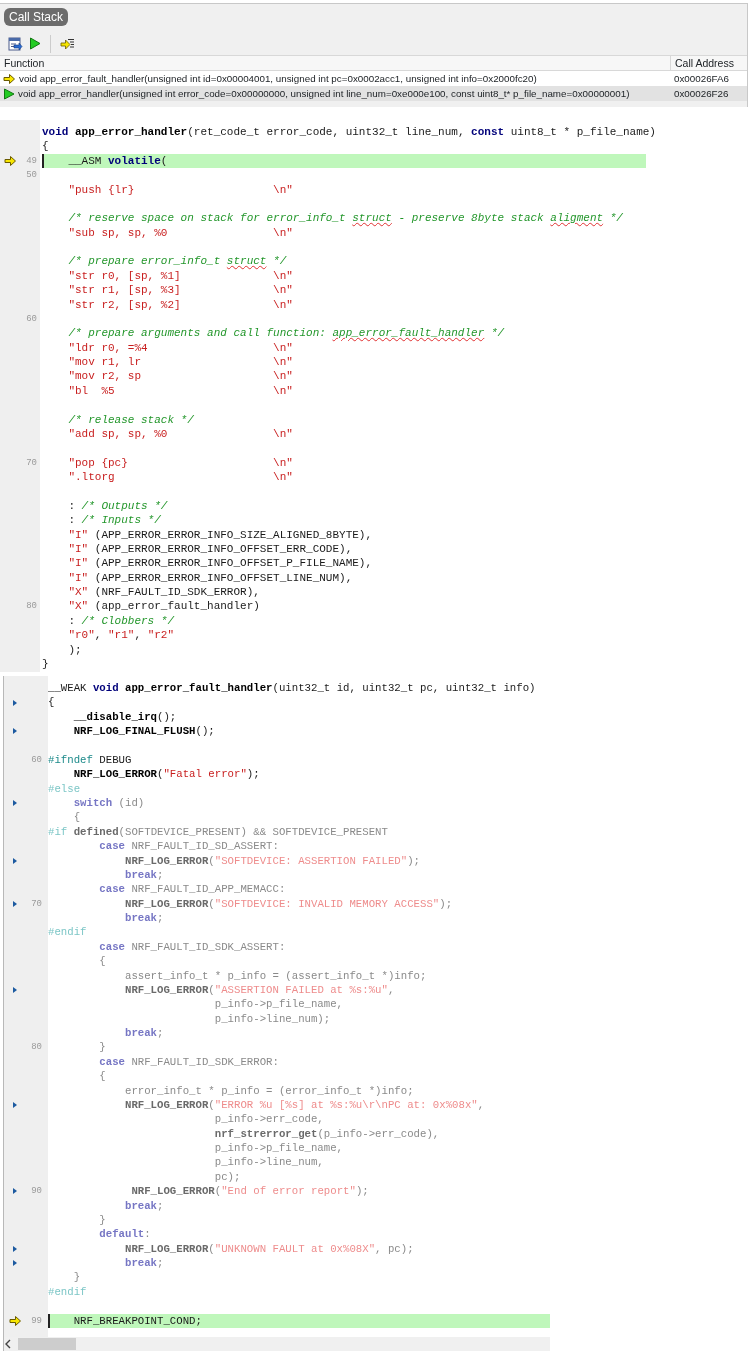  What do you see at coordinates (131, 419) in the screenshot?
I see `code-line: /* release stack */` at bounding box center [131, 419].